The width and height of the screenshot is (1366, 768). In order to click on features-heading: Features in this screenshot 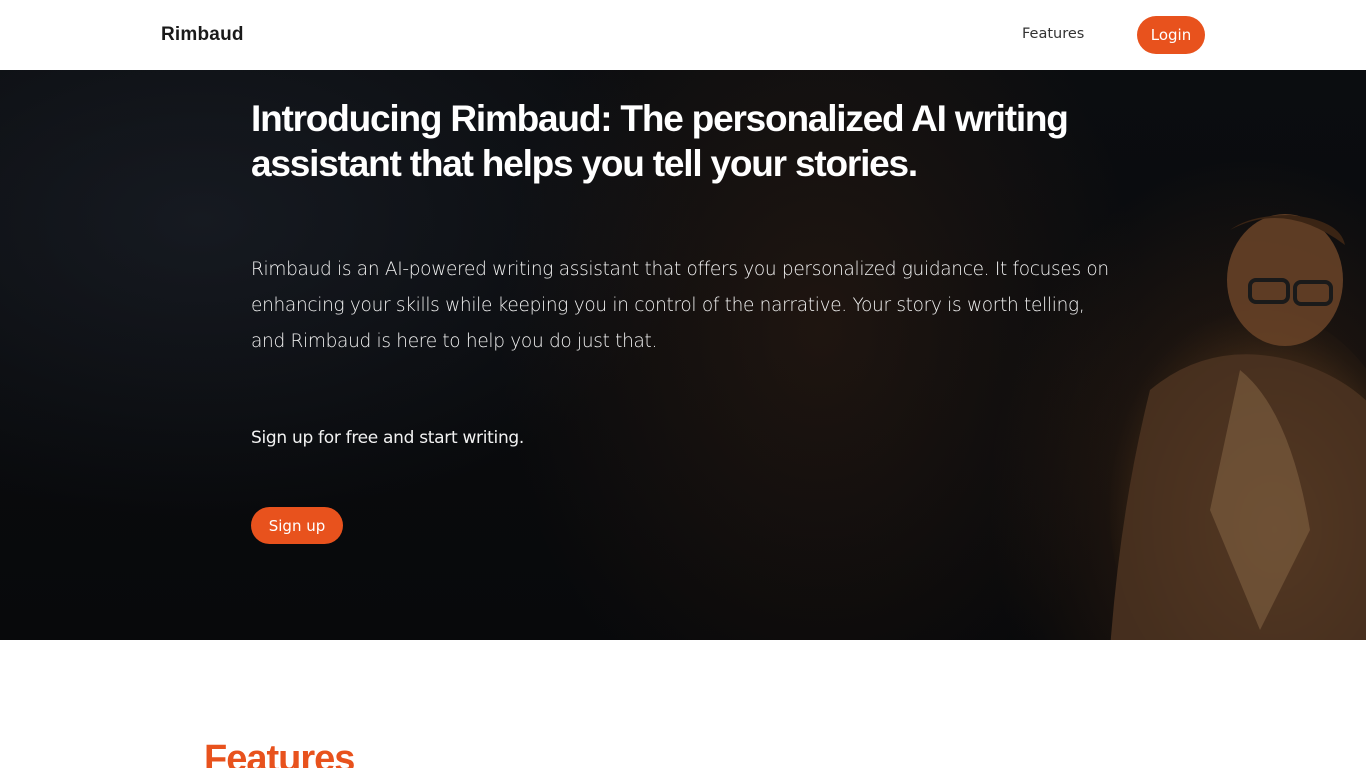, I will do `click(279, 753)`.